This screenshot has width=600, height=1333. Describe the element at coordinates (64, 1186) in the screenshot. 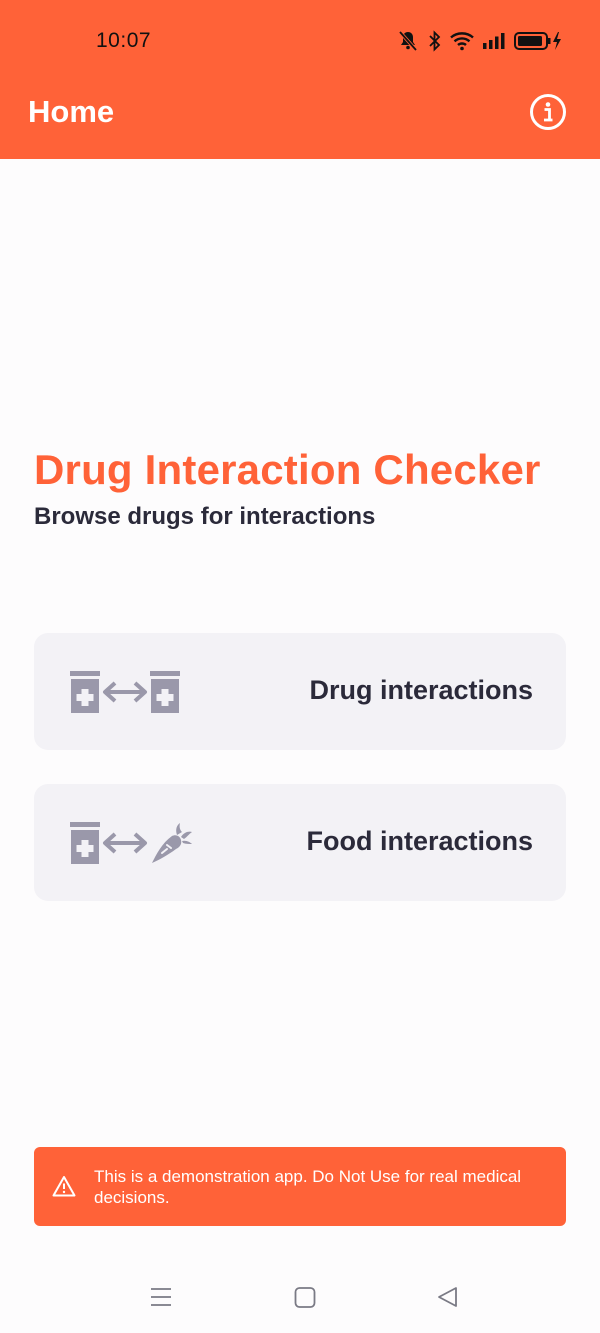

I see `warning-triangle-icon` at that location.